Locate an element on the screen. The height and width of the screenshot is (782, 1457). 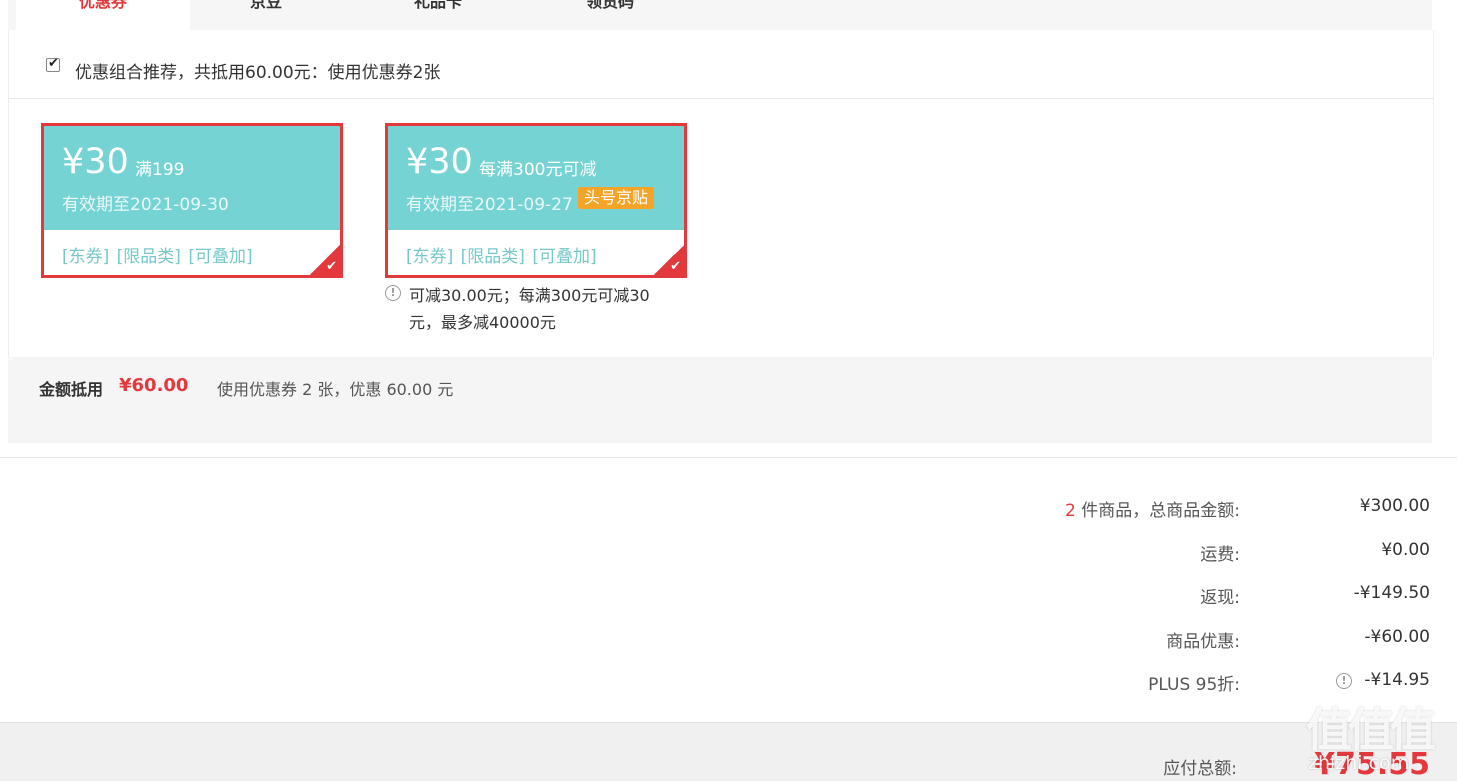
recommend-checkbox: ✔ is located at coordinates (53, 64).